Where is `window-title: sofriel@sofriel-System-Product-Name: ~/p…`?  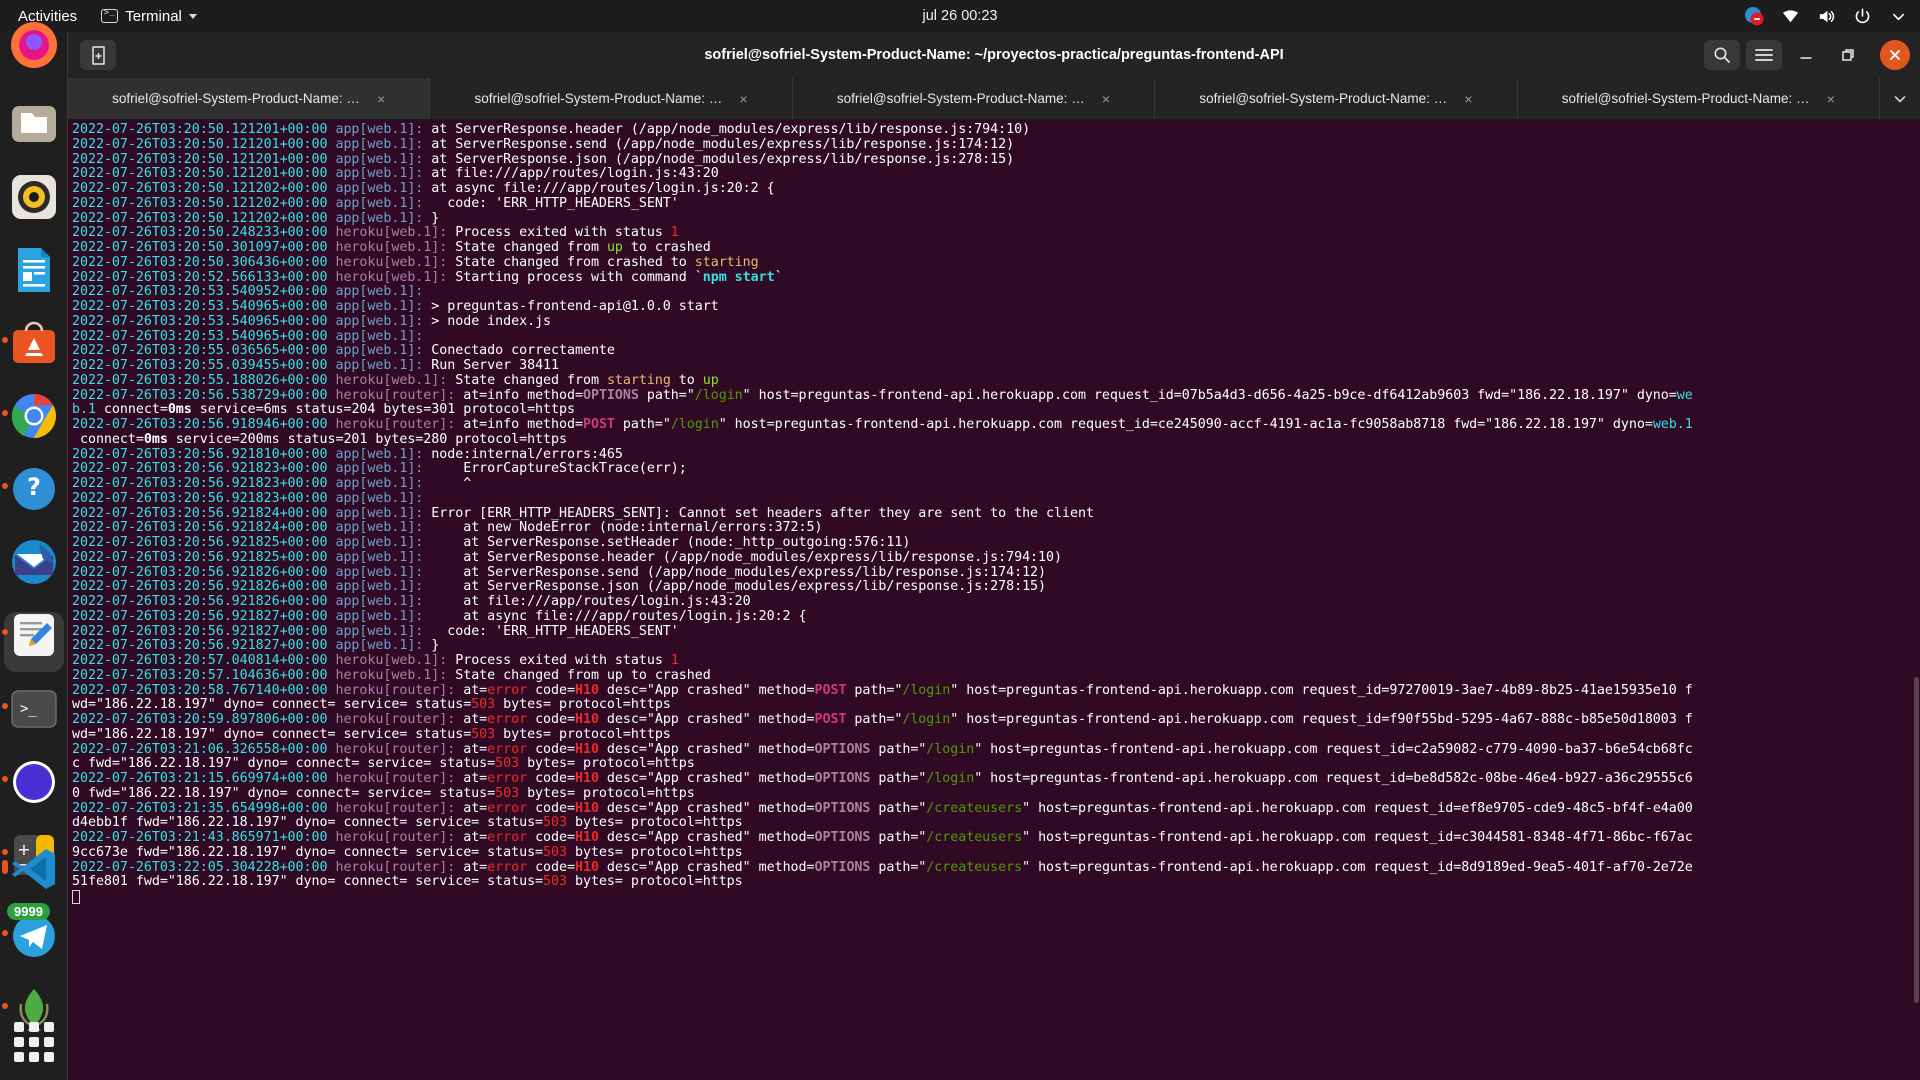 window-title: sofriel@sofriel-System-Product-Name: ~/p… is located at coordinates (994, 55).